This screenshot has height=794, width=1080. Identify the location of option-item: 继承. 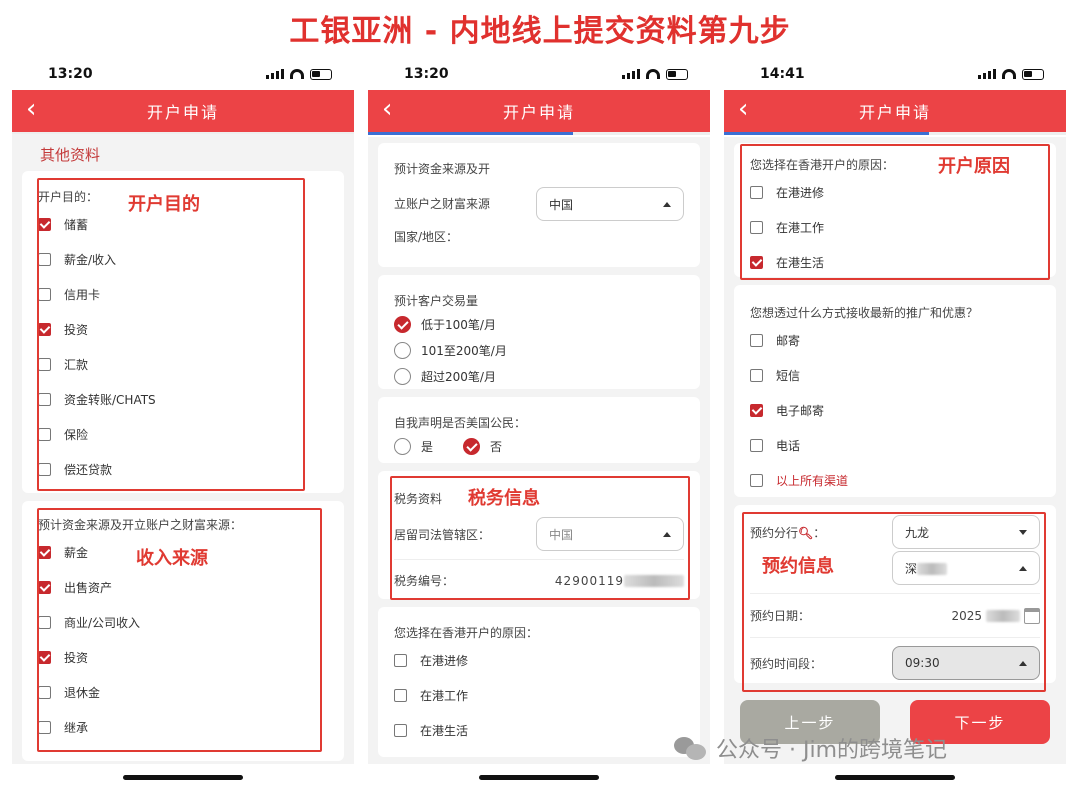
(183, 727).